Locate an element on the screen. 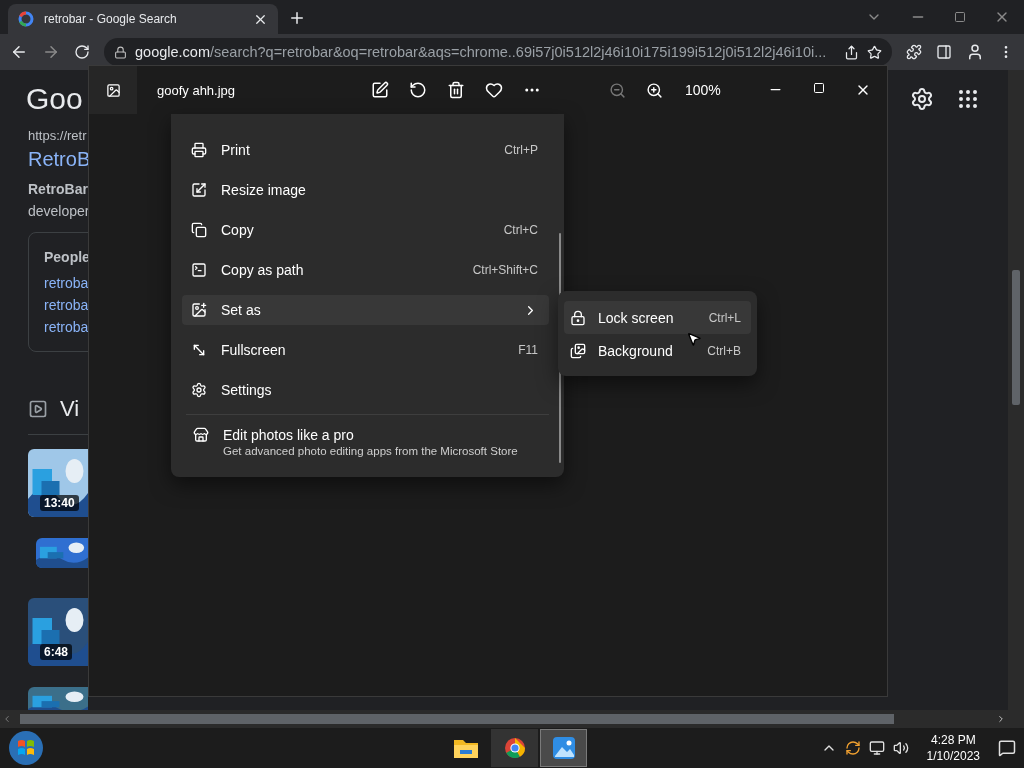 This screenshot has height=768, width=1024. photos-icon is located at coordinates (113, 90).